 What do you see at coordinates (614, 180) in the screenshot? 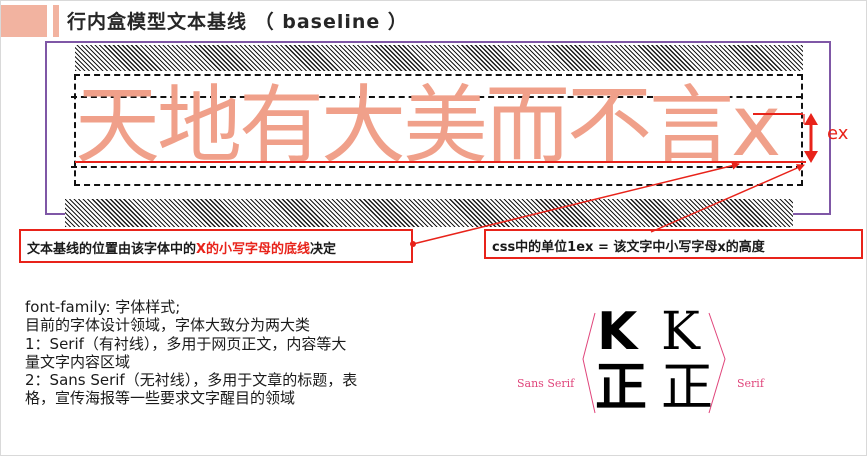
I see `annotation-arrows` at bounding box center [614, 180].